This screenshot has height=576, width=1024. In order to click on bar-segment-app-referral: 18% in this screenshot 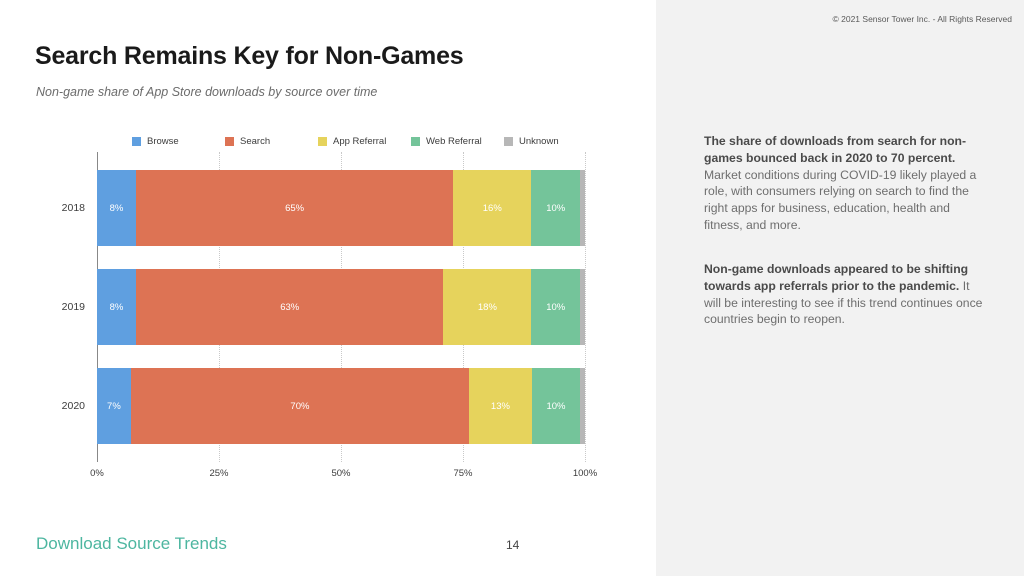, I will do `click(487, 307)`.